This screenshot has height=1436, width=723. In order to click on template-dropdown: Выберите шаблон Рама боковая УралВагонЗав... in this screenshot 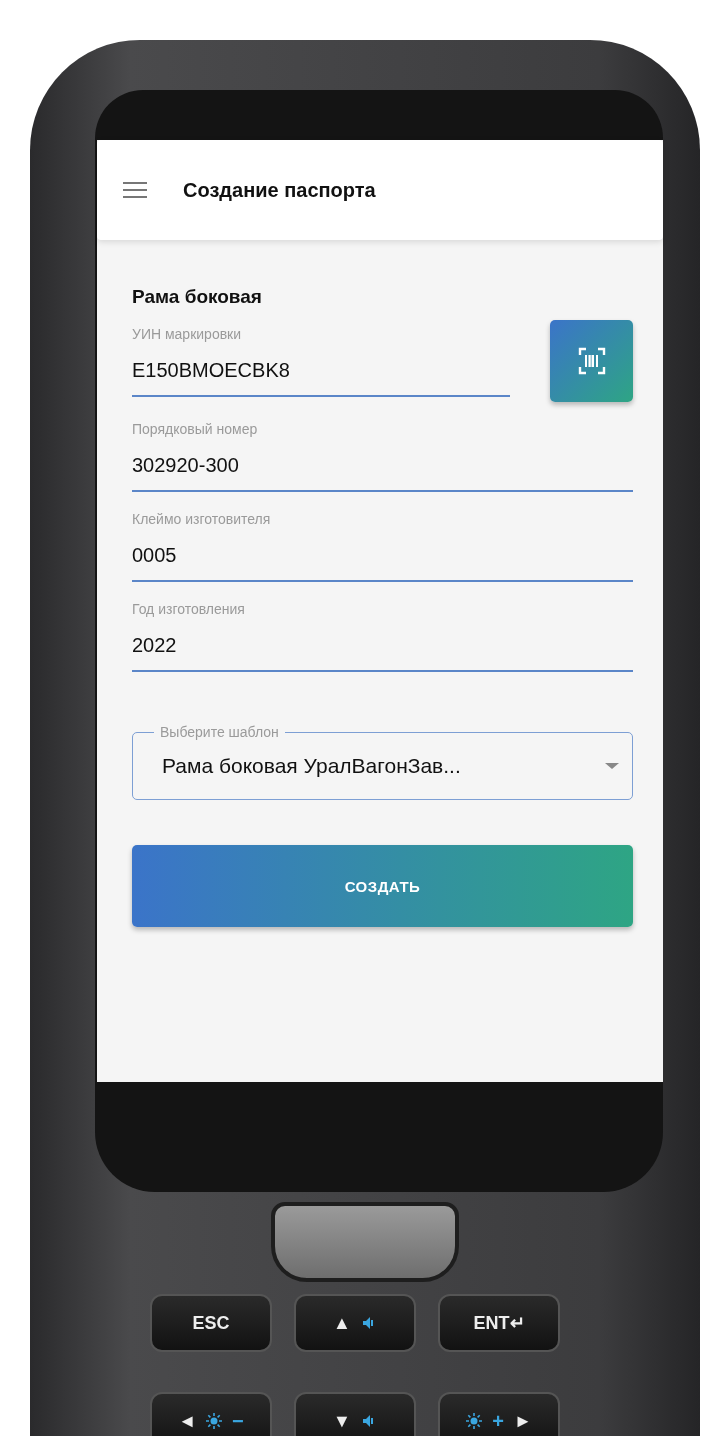, I will do `click(382, 761)`.